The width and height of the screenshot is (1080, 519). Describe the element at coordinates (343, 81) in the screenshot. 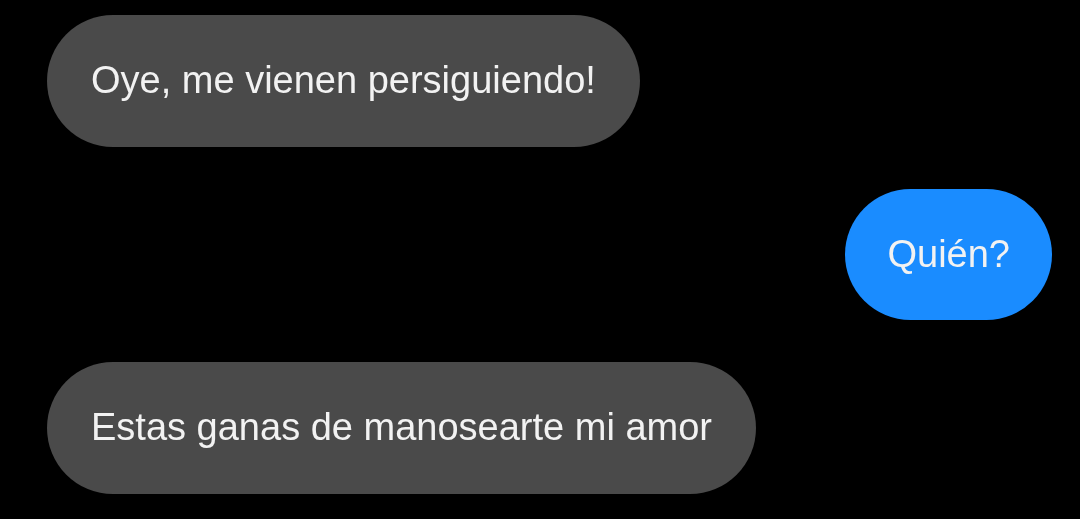

I see `received-message-bubble: Oye, me vienen persiguiendo!` at that location.